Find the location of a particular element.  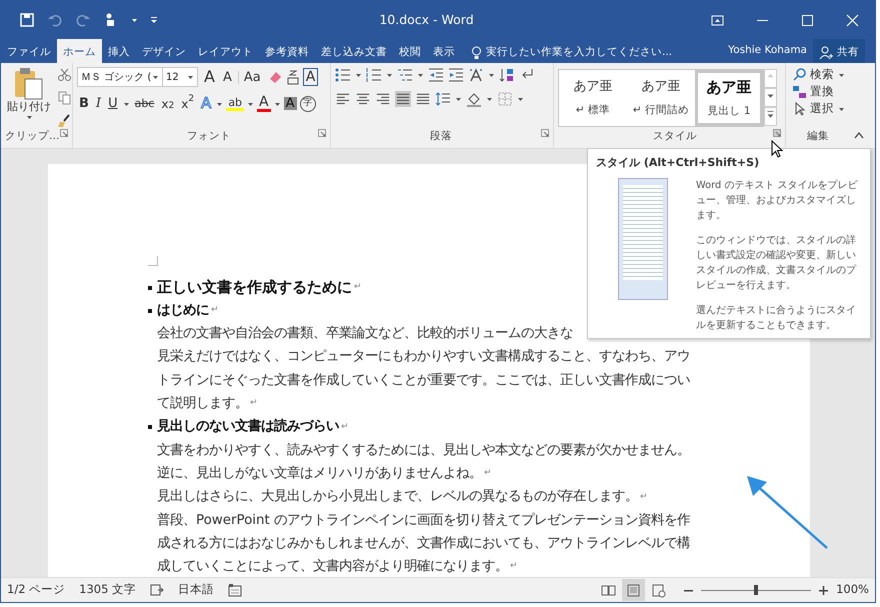

zoom-slider is located at coordinates (756, 590).